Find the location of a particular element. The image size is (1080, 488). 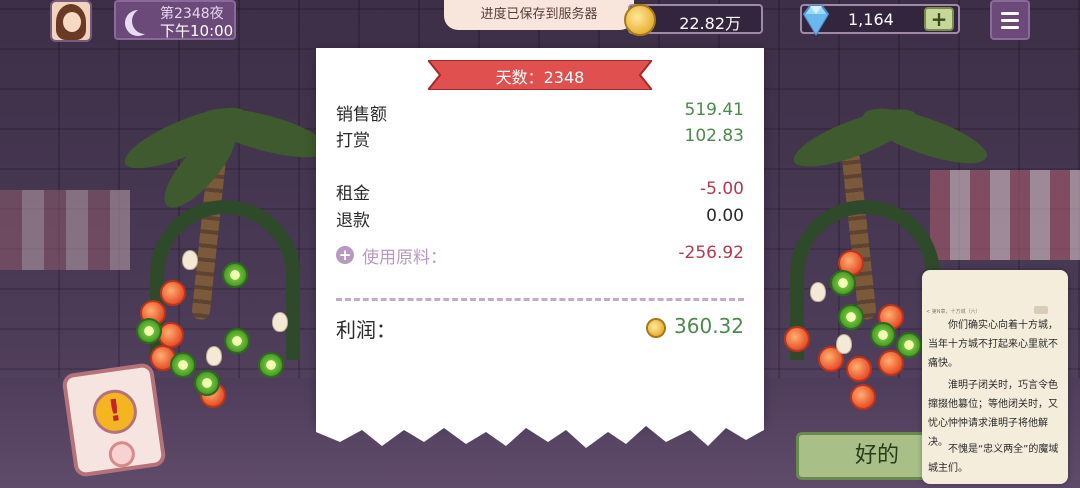

diamond-icon is located at coordinates (816, 20).